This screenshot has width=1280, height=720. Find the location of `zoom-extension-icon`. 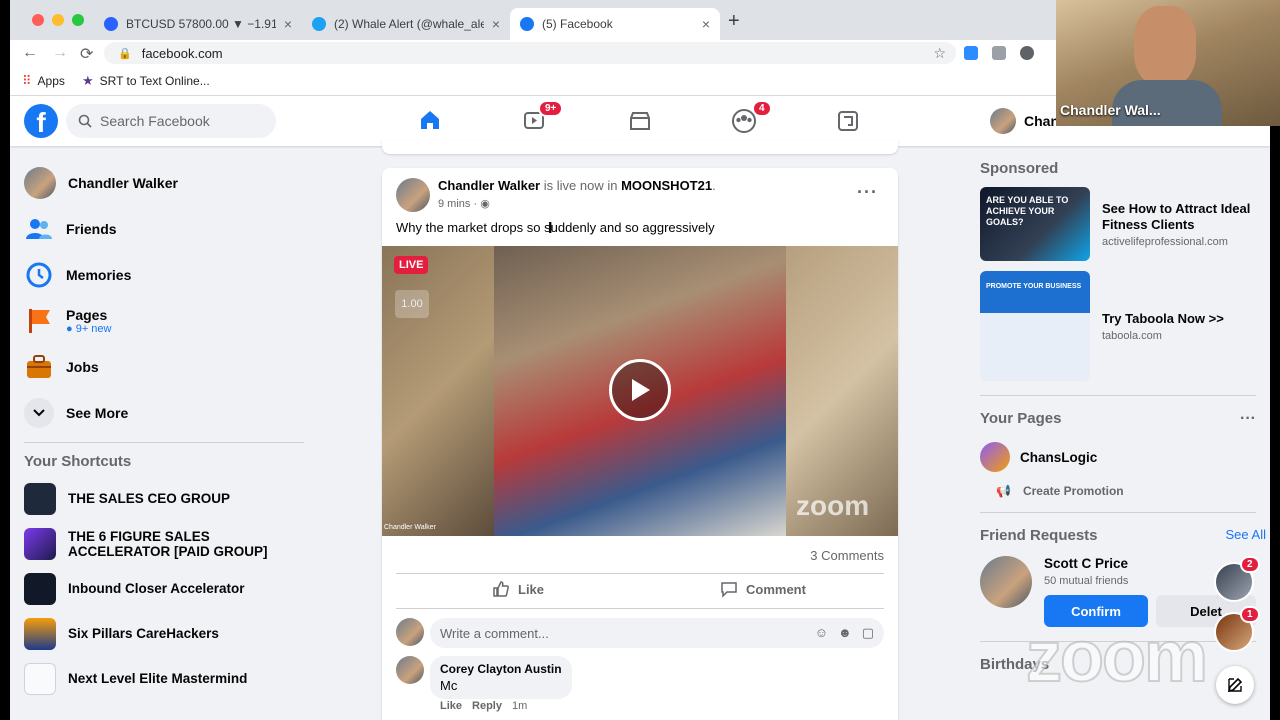

zoom-extension-icon is located at coordinates (971, 53).